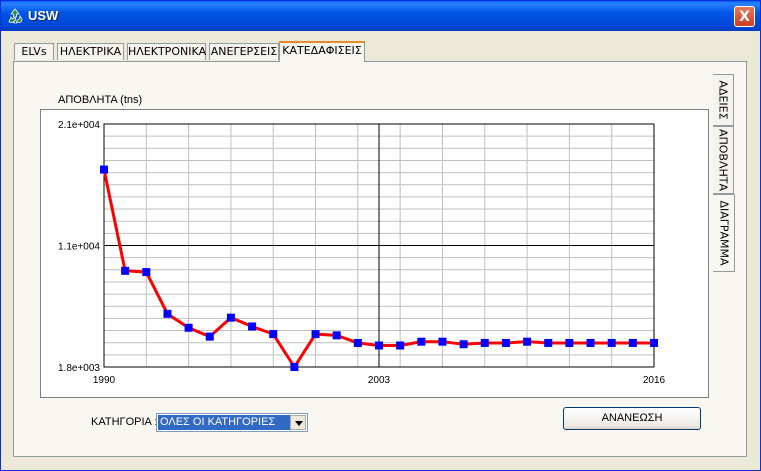  I want to click on y-tick-label: 1.8e+003, so click(79, 368).